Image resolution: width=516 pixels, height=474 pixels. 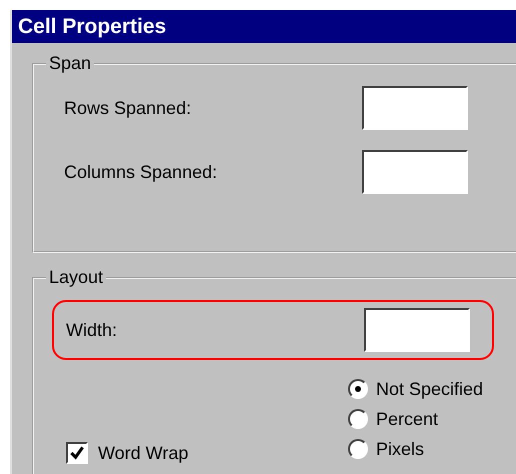 What do you see at coordinates (128, 108) in the screenshot?
I see `field-label: Rows Spanned:` at bounding box center [128, 108].